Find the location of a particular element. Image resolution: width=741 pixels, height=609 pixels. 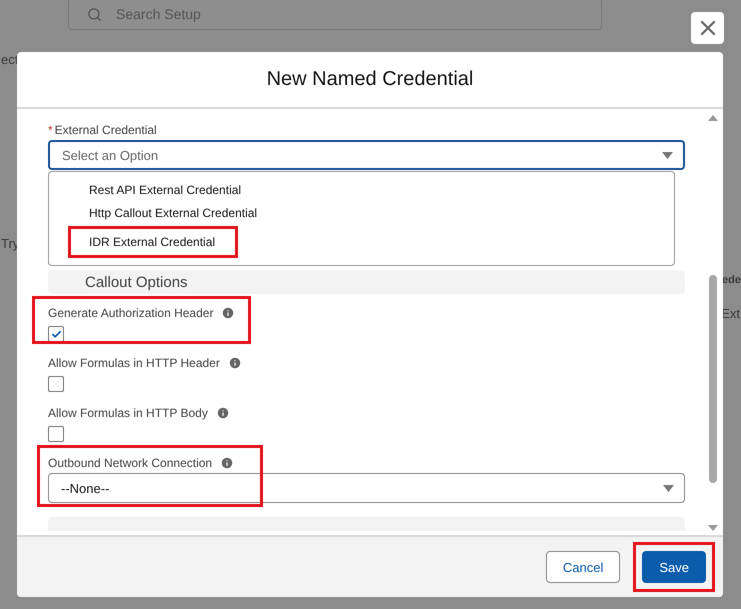

dropdown-option: IDR External Credential is located at coordinates (152, 242).